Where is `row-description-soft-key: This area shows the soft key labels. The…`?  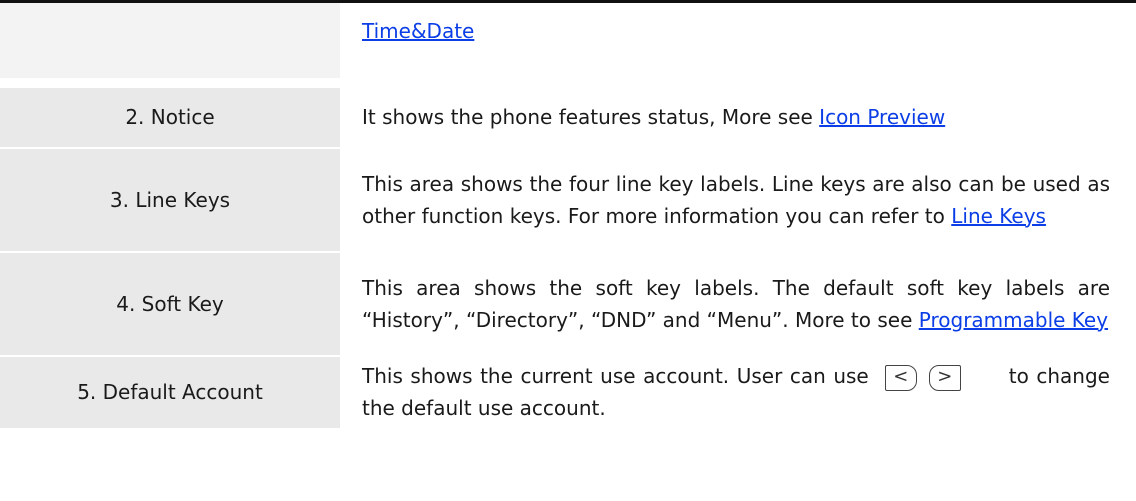 row-description-soft-key: This area shows the soft key labels. The… is located at coordinates (738, 304).